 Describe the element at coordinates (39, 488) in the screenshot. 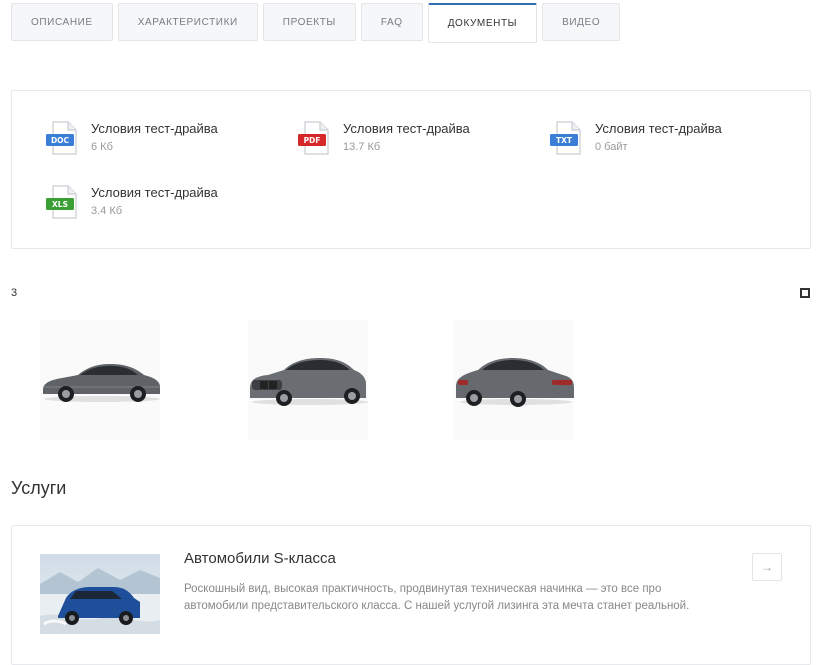

I see `services-title: Услуги` at that location.